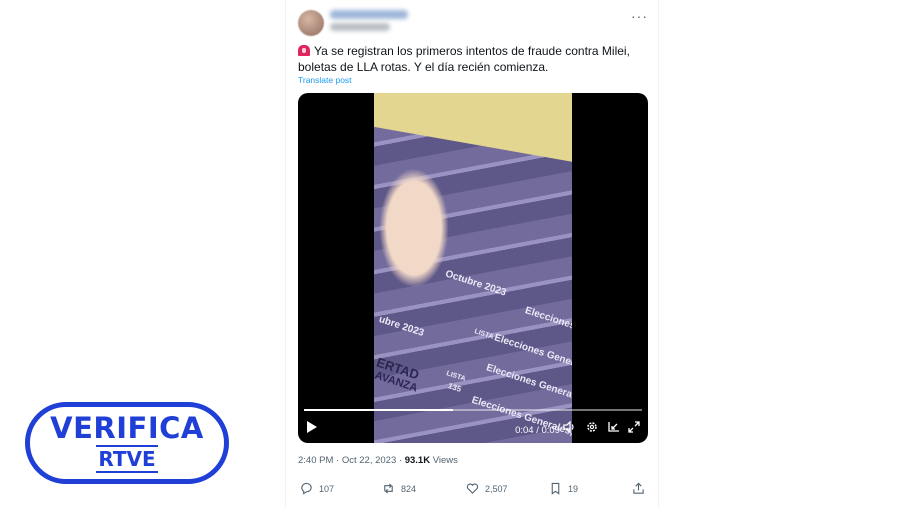 The image size is (900, 507). I want to click on blurred-display-name, so click(369, 14).